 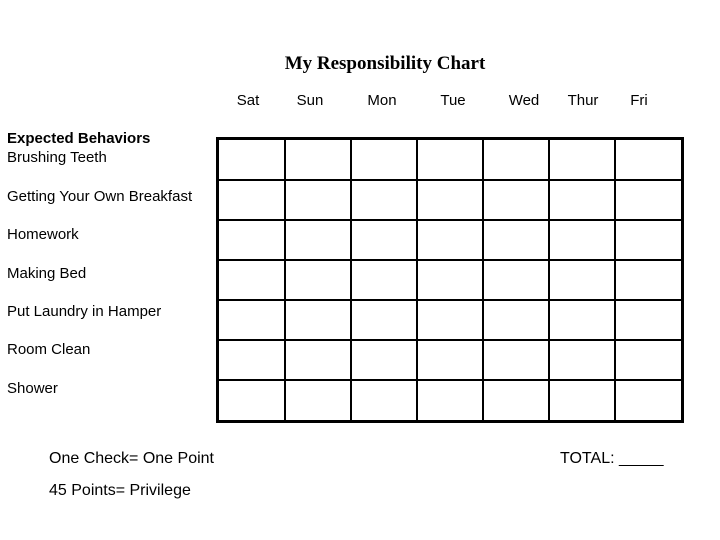 What do you see at coordinates (120, 490) in the screenshot?
I see `rule-points-privilege: 45 Points= Privilege` at bounding box center [120, 490].